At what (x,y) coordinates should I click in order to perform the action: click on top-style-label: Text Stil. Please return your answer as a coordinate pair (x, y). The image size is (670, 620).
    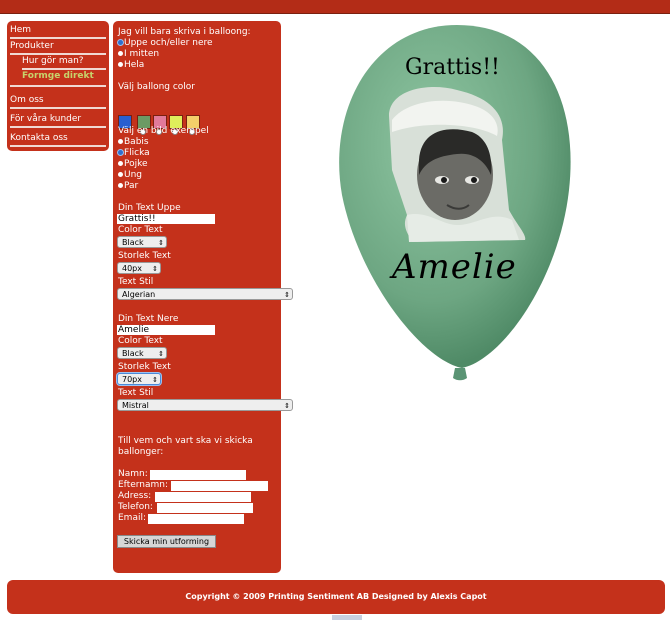
    Looking at the image, I should click on (136, 282).